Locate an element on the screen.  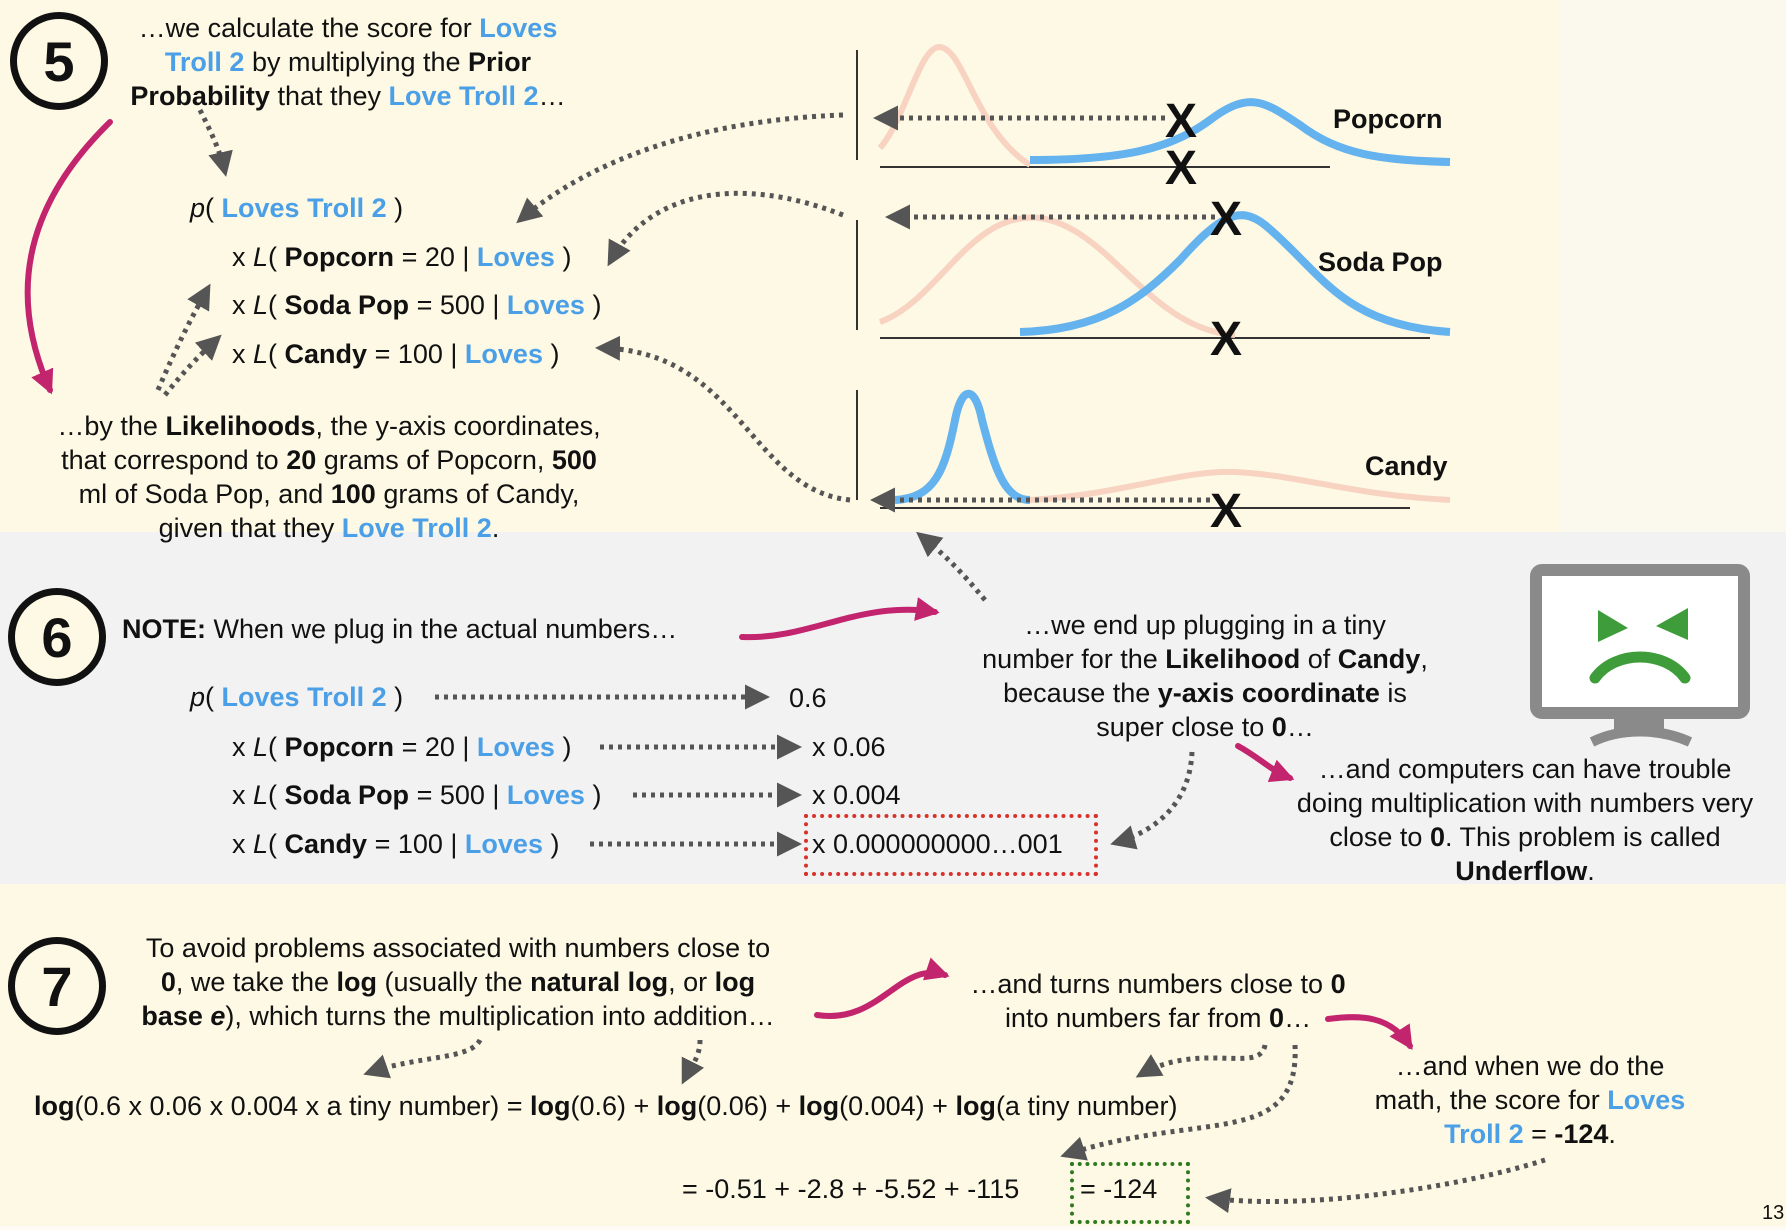
step-6-badge: 6 is located at coordinates (57, 637).